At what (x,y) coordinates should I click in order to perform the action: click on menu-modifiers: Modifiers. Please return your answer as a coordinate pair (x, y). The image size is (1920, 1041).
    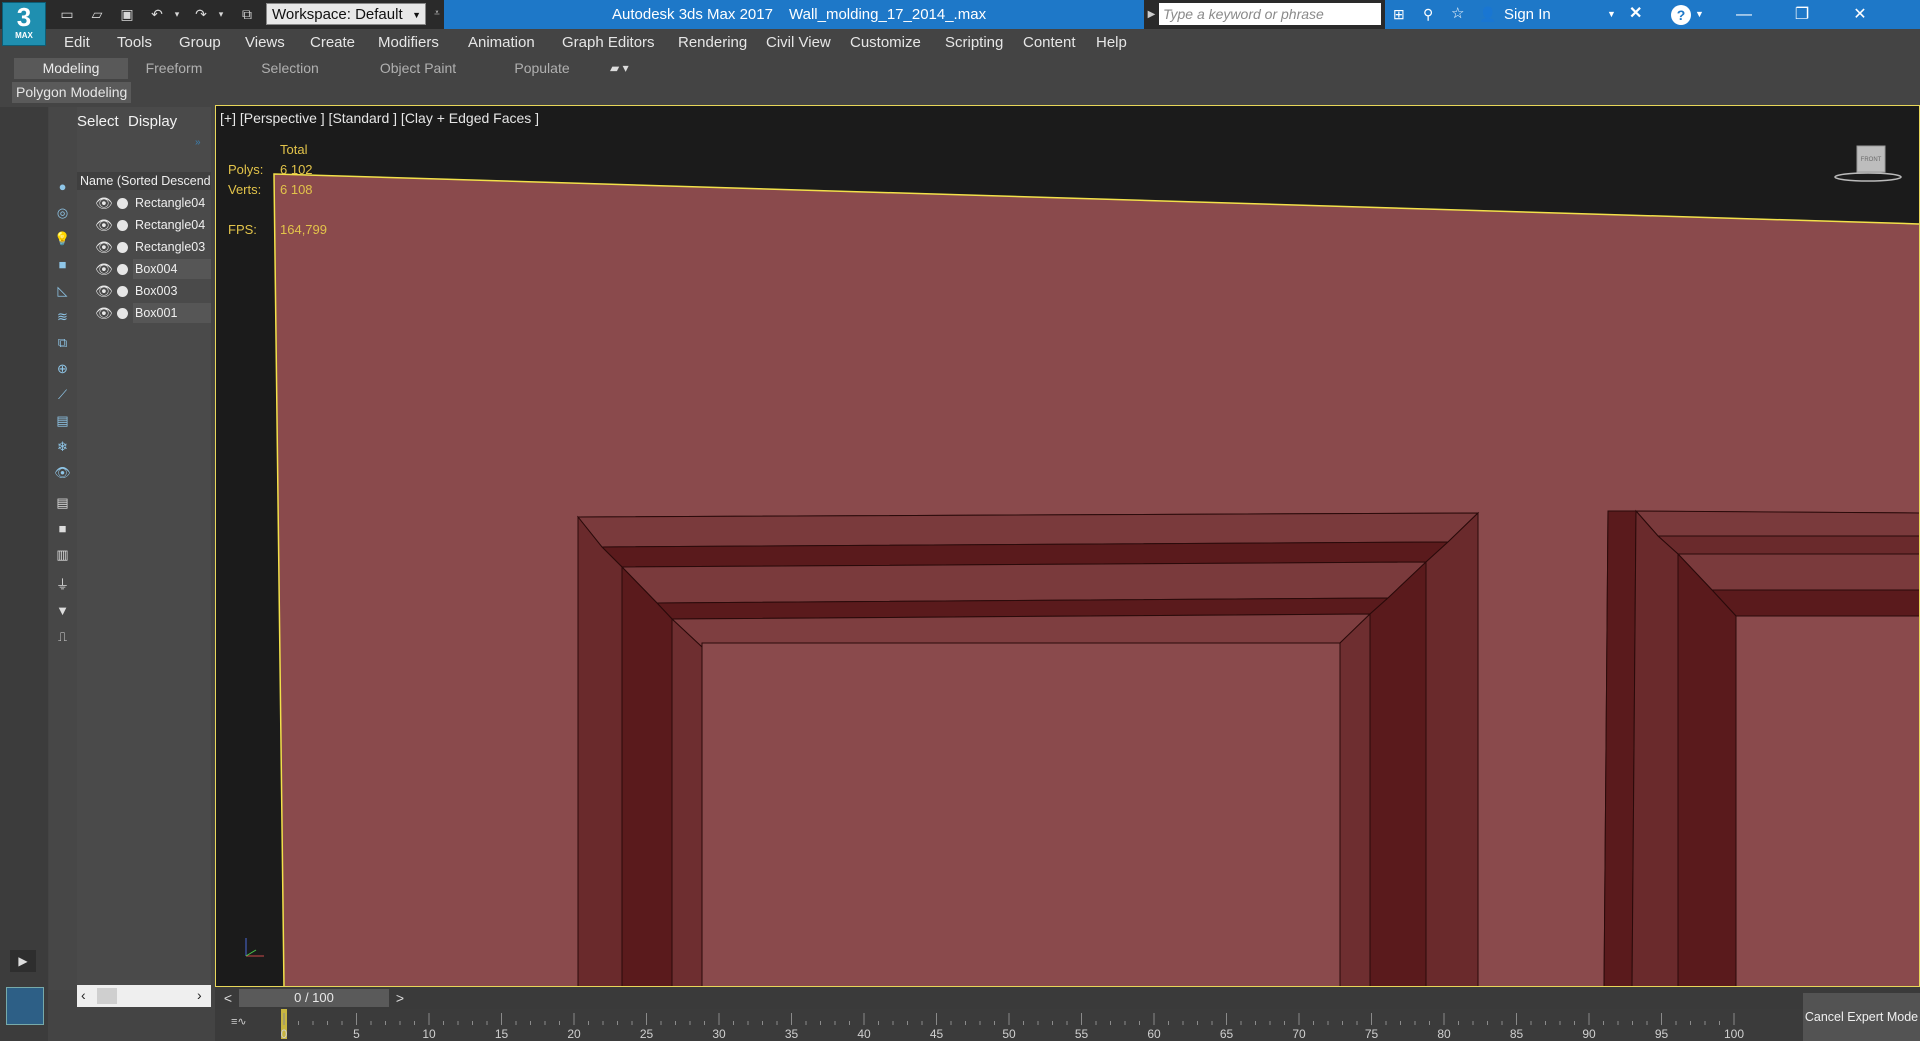
    Looking at the image, I should click on (408, 42).